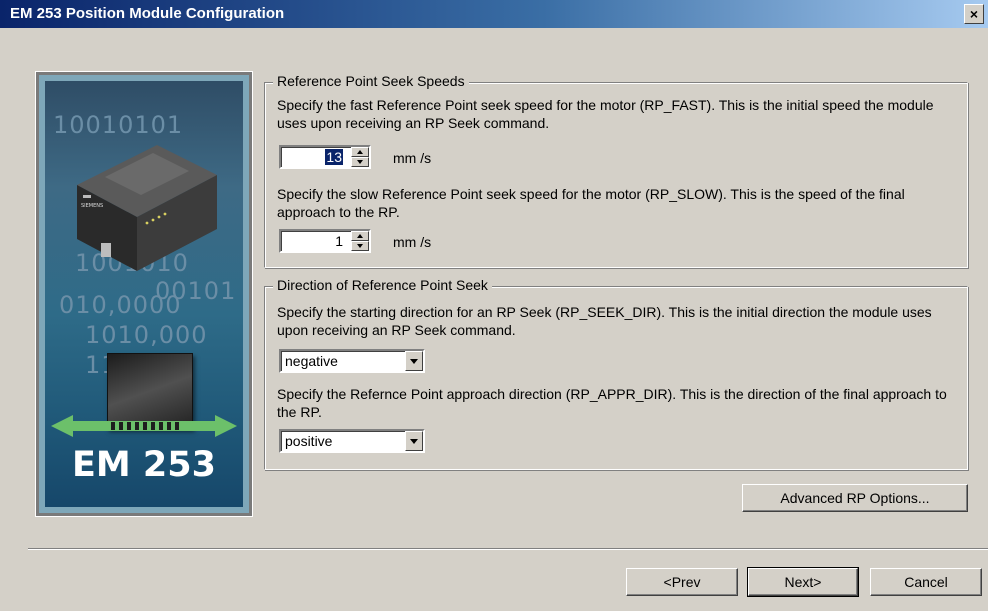  Describe the element at coordinates (144, 465) in the screenshot. I see `banner-caption: EM 253` at that location.